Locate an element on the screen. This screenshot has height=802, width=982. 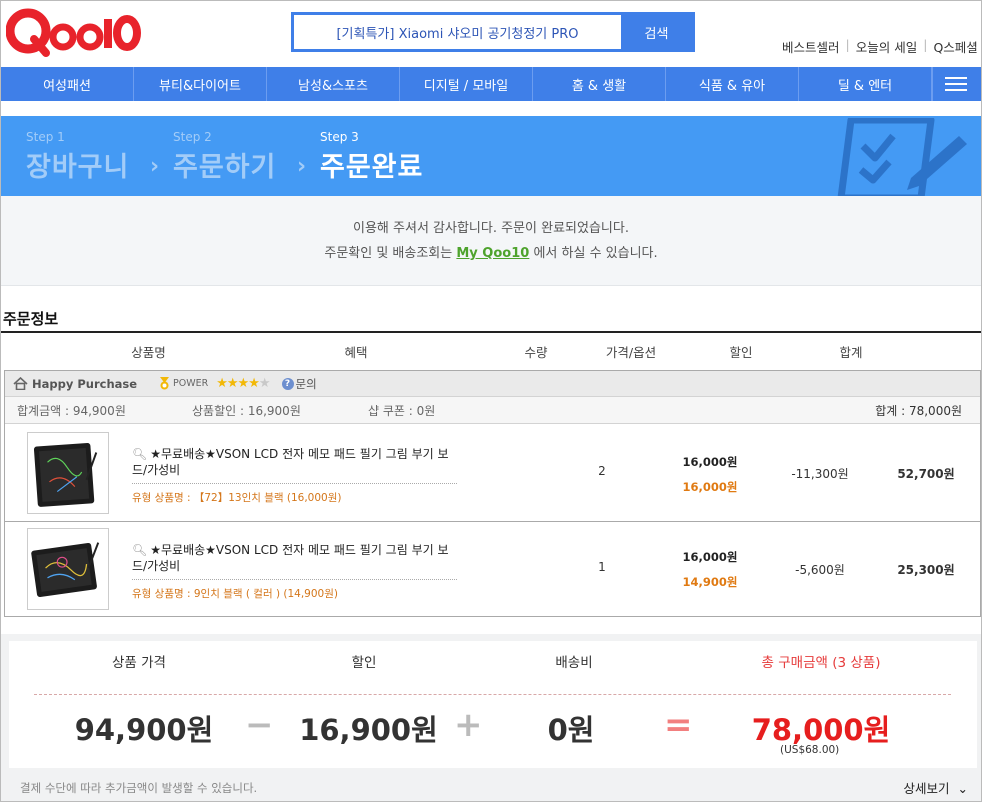
item-qty: 1 is located at coordinates (602, 567).